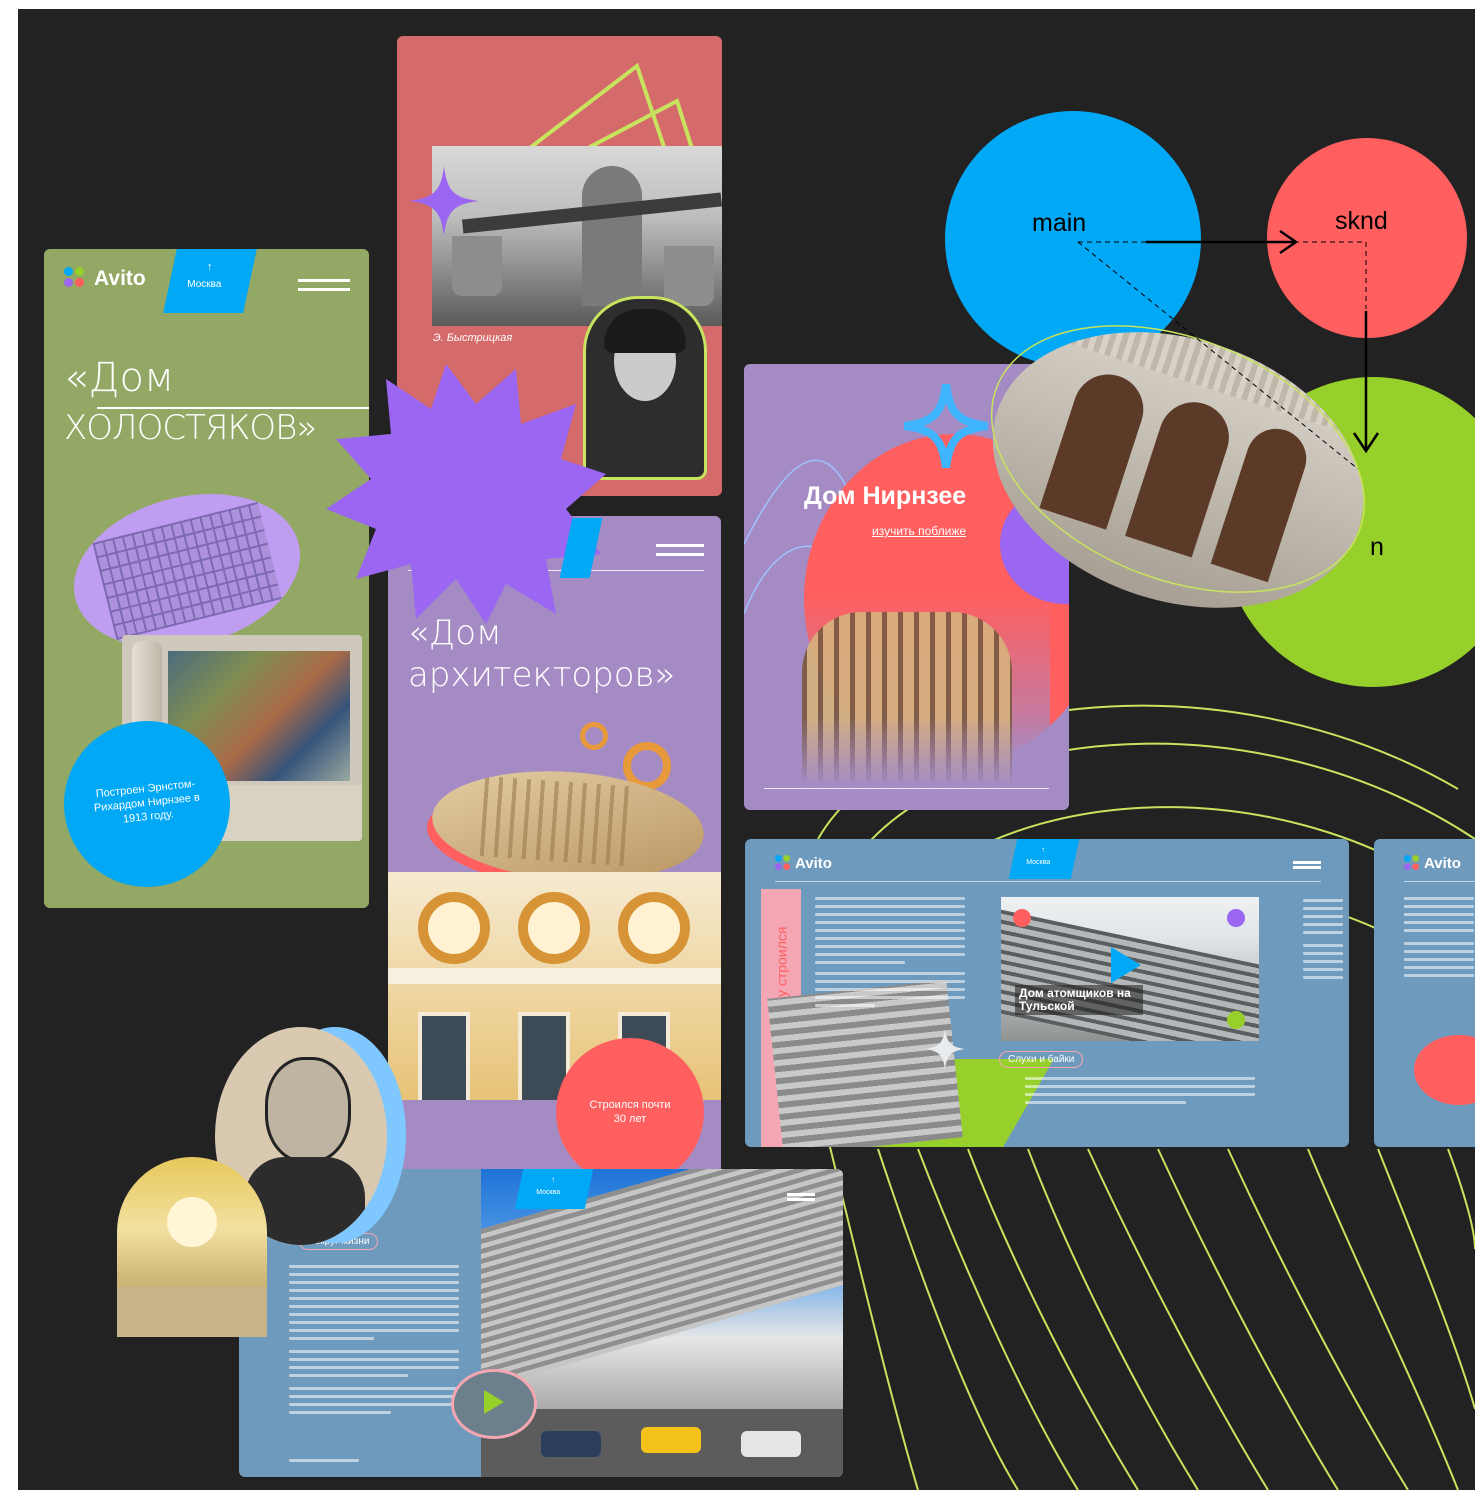 The width and height of the screenshot is (1475, 1490). Describe the element at coordinates (885, 496) in the screenshot. I see `card-title: Дом Нирнзее` at that location.